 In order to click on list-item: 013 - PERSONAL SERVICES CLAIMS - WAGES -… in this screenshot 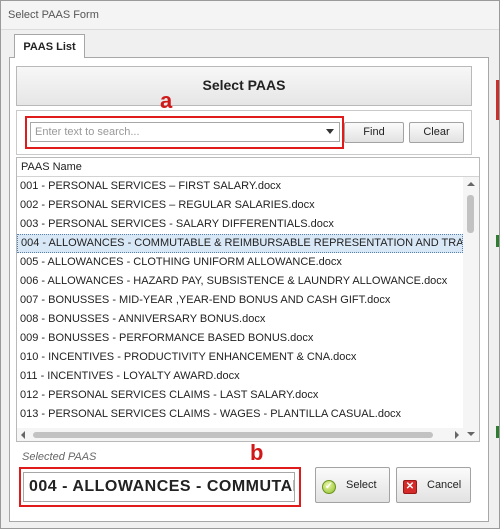, I will do `click(240, 414)`.